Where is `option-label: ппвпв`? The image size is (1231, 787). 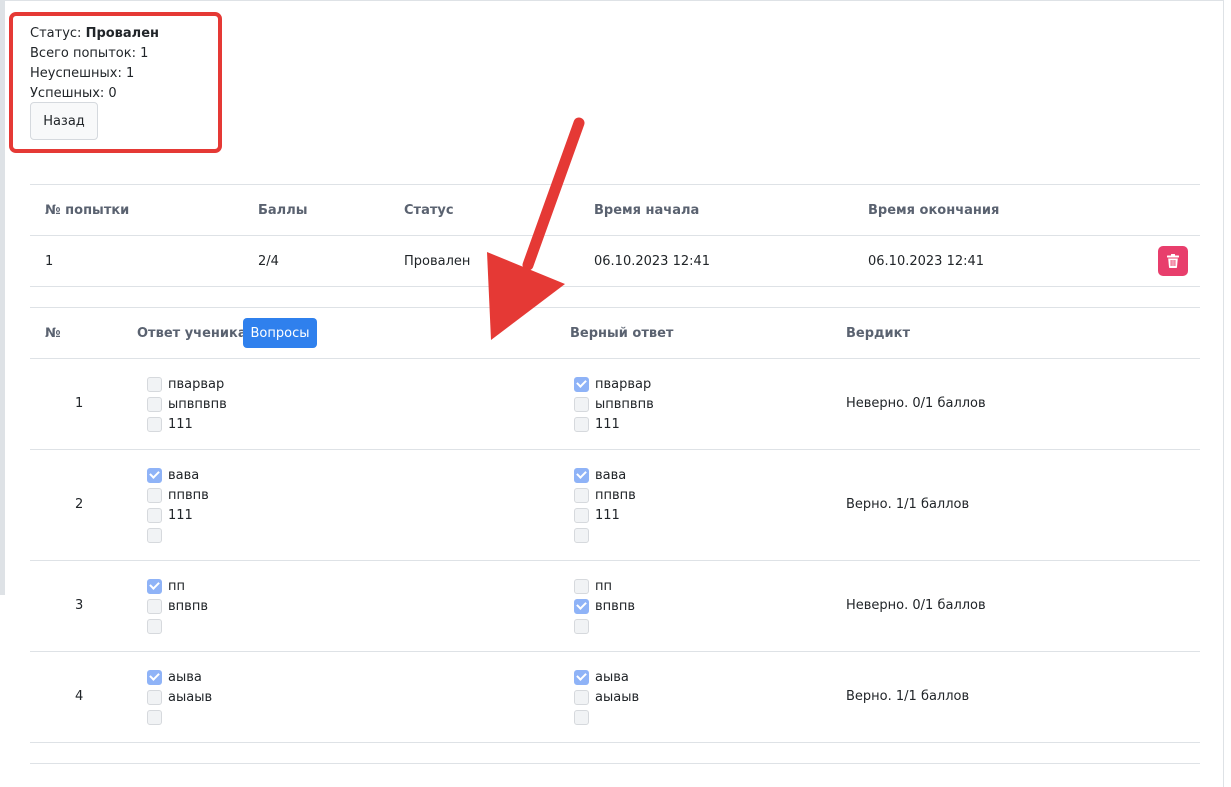 option-label: ппвпв is located at coordinates (188, 495).